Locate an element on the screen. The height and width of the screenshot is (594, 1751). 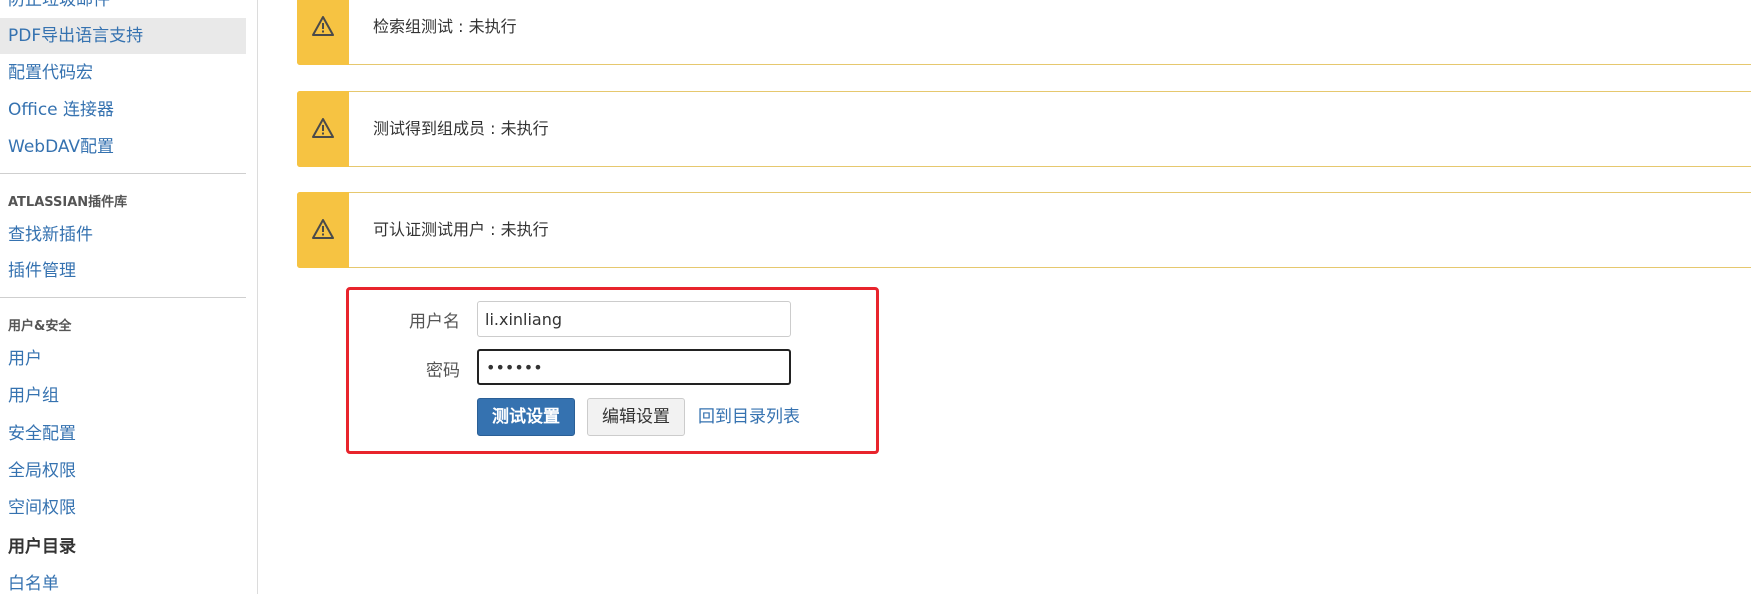
sidebar-item-office-connector: Office 连接器 is located at coordinates (123, 110).